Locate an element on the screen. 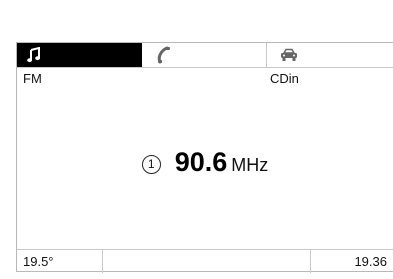 The image size is (393, 279). car-icon is located at coordinates (289, 55).